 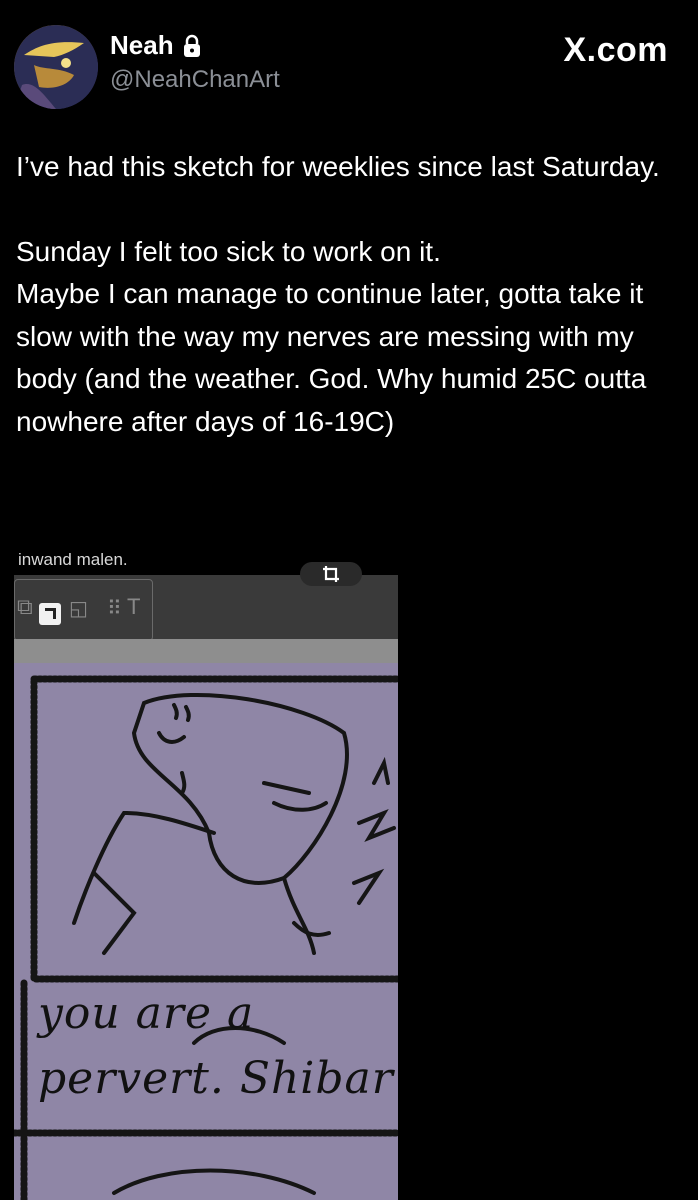 I want to click on profile-avatar, so click(x=56, y=67).